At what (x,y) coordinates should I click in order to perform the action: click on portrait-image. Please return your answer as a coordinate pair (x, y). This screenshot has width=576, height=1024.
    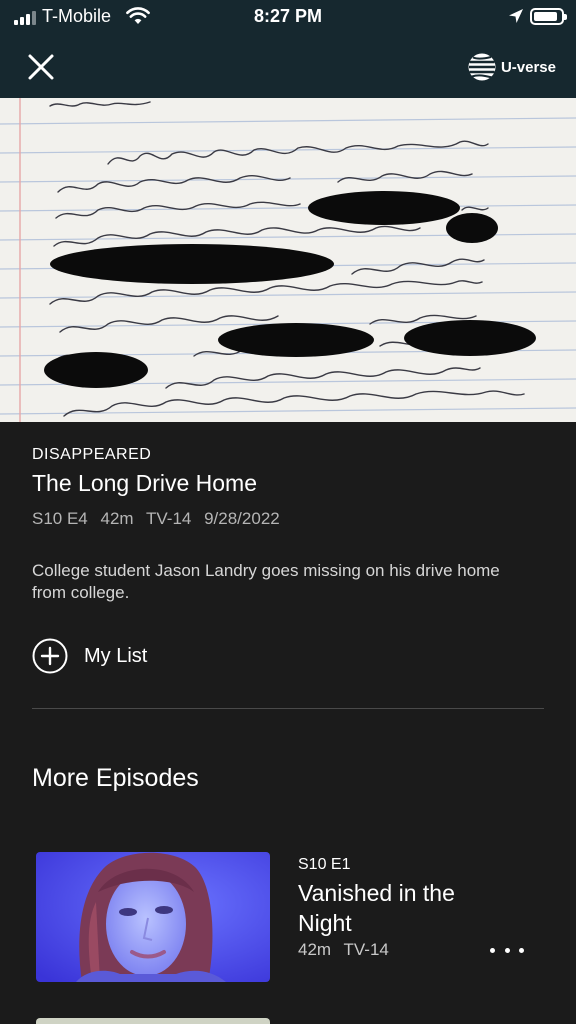
    Looking at the image, I should click on (153, 917).